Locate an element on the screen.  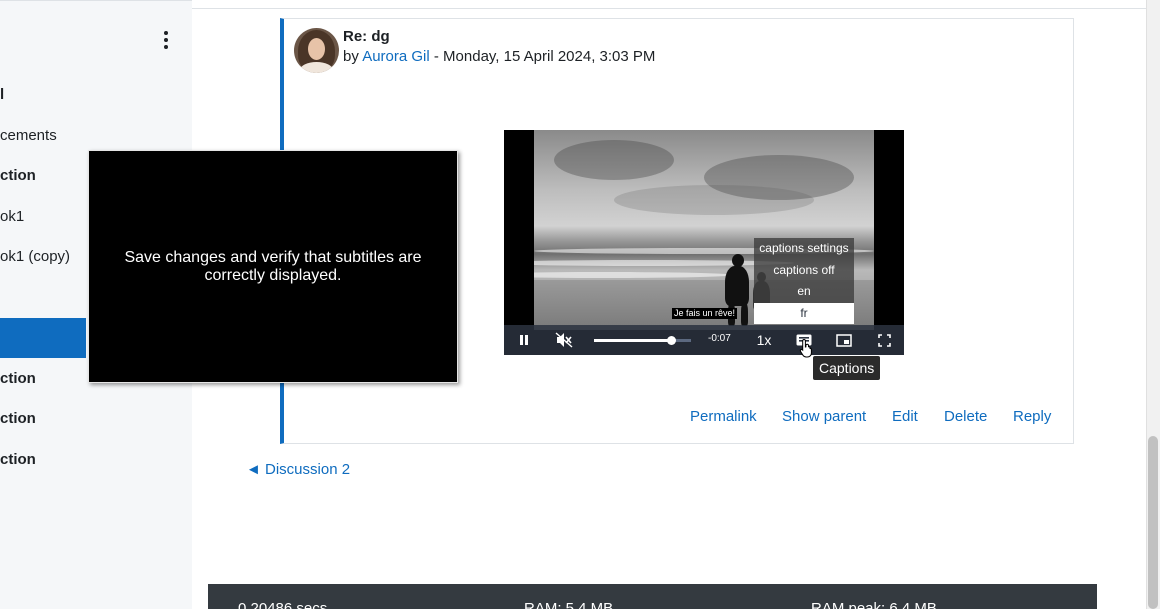
captions-off-item: captions off is located at coordinates (804, 271).